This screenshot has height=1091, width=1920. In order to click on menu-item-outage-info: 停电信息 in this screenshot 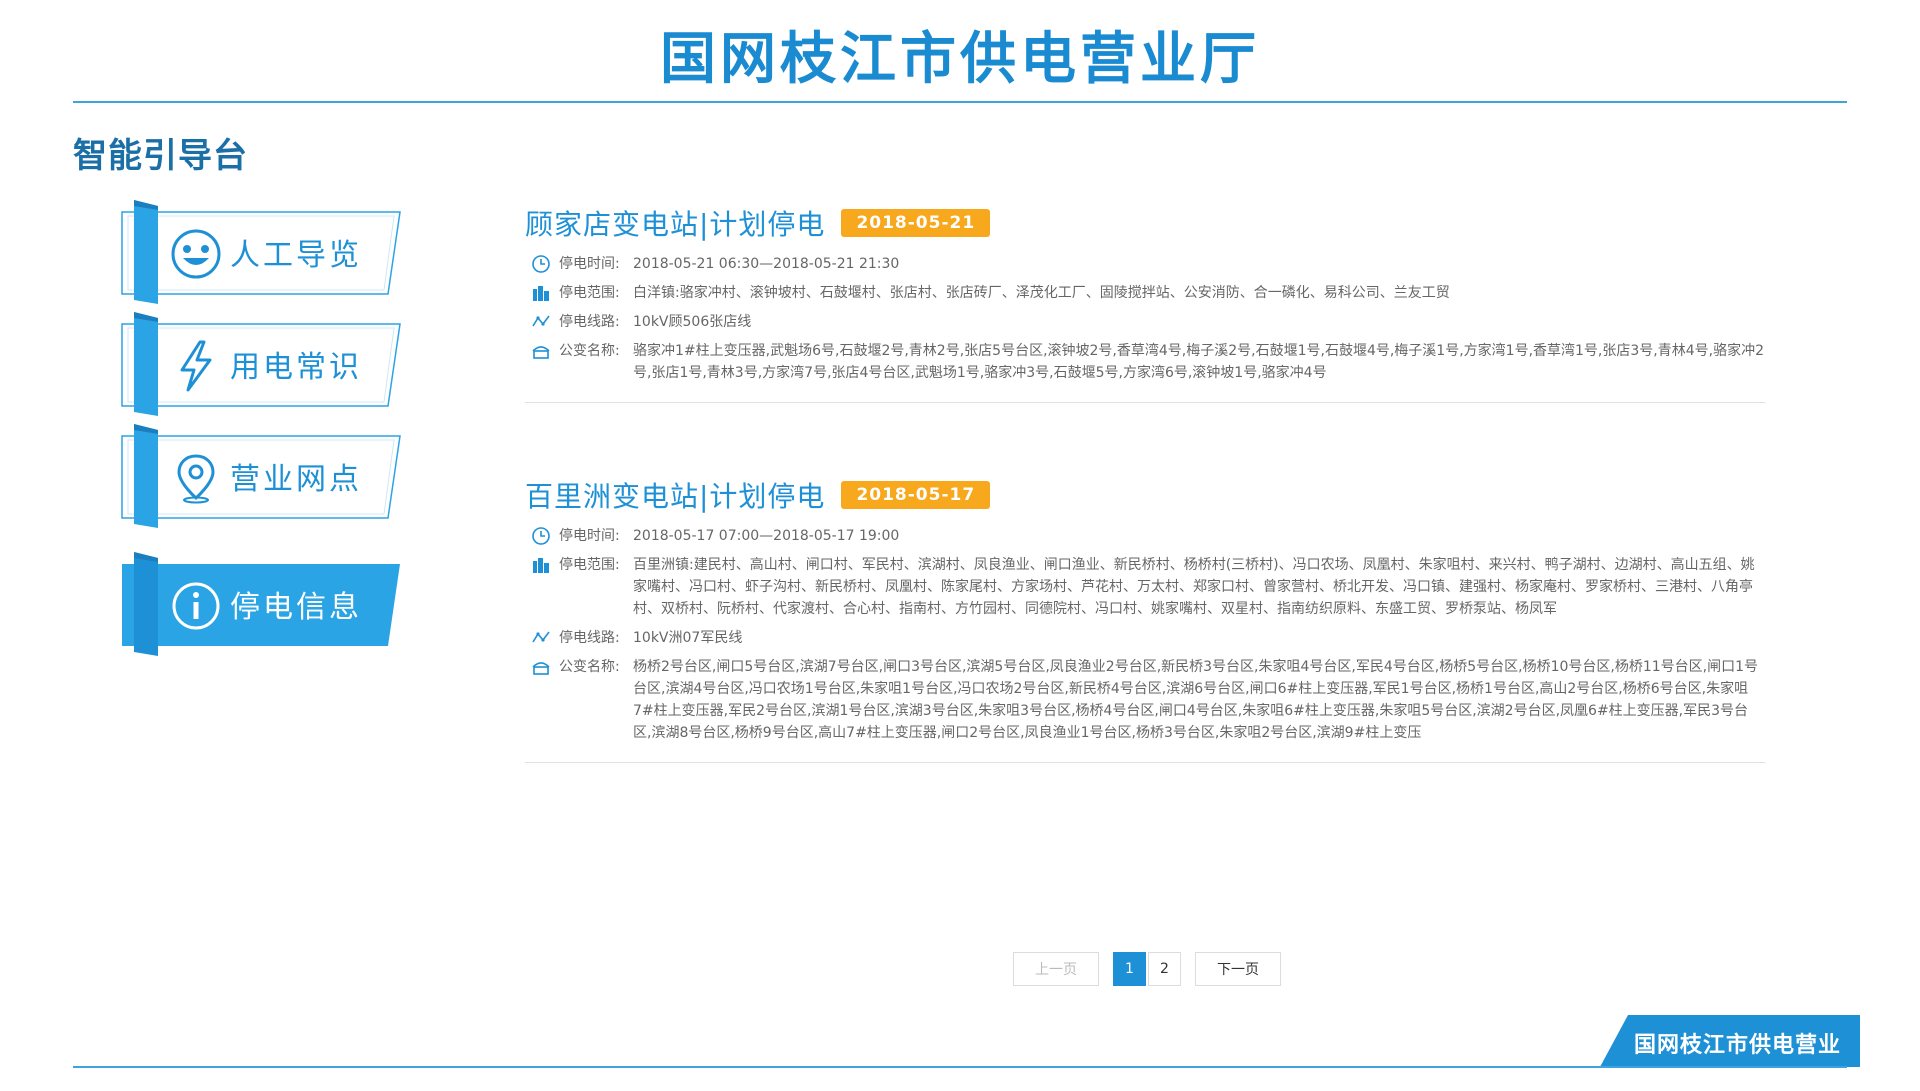, I will do `click(261, 606)`.